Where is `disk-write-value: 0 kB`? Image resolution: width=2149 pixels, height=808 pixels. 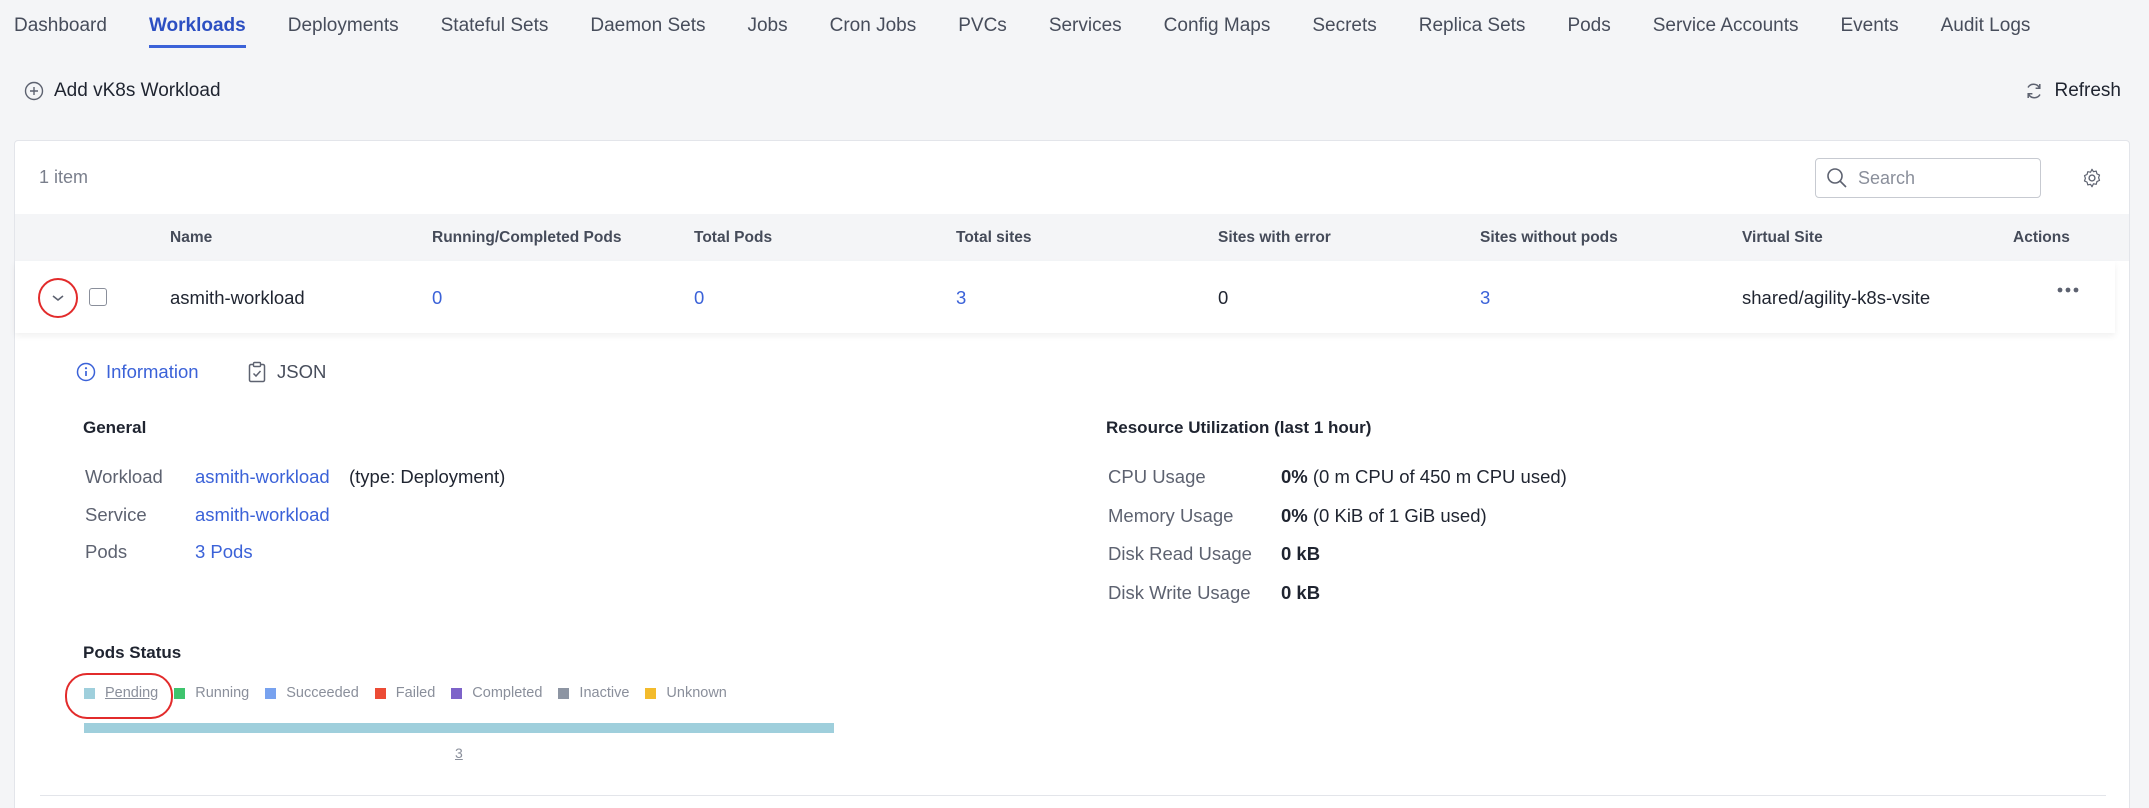
disk-write-value: 0 kB is located at coordinates (1300, 593).